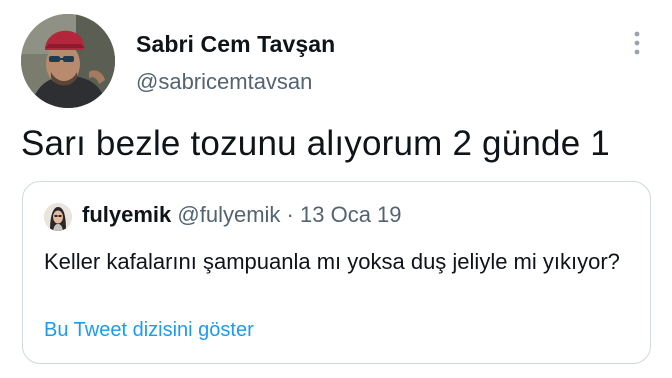 This screenshot has height=378, width=672. Describe the element at coordinates (351, 214) in the screenshot. I see `quoted-tweet-date: 13 Oca 19` at that location.